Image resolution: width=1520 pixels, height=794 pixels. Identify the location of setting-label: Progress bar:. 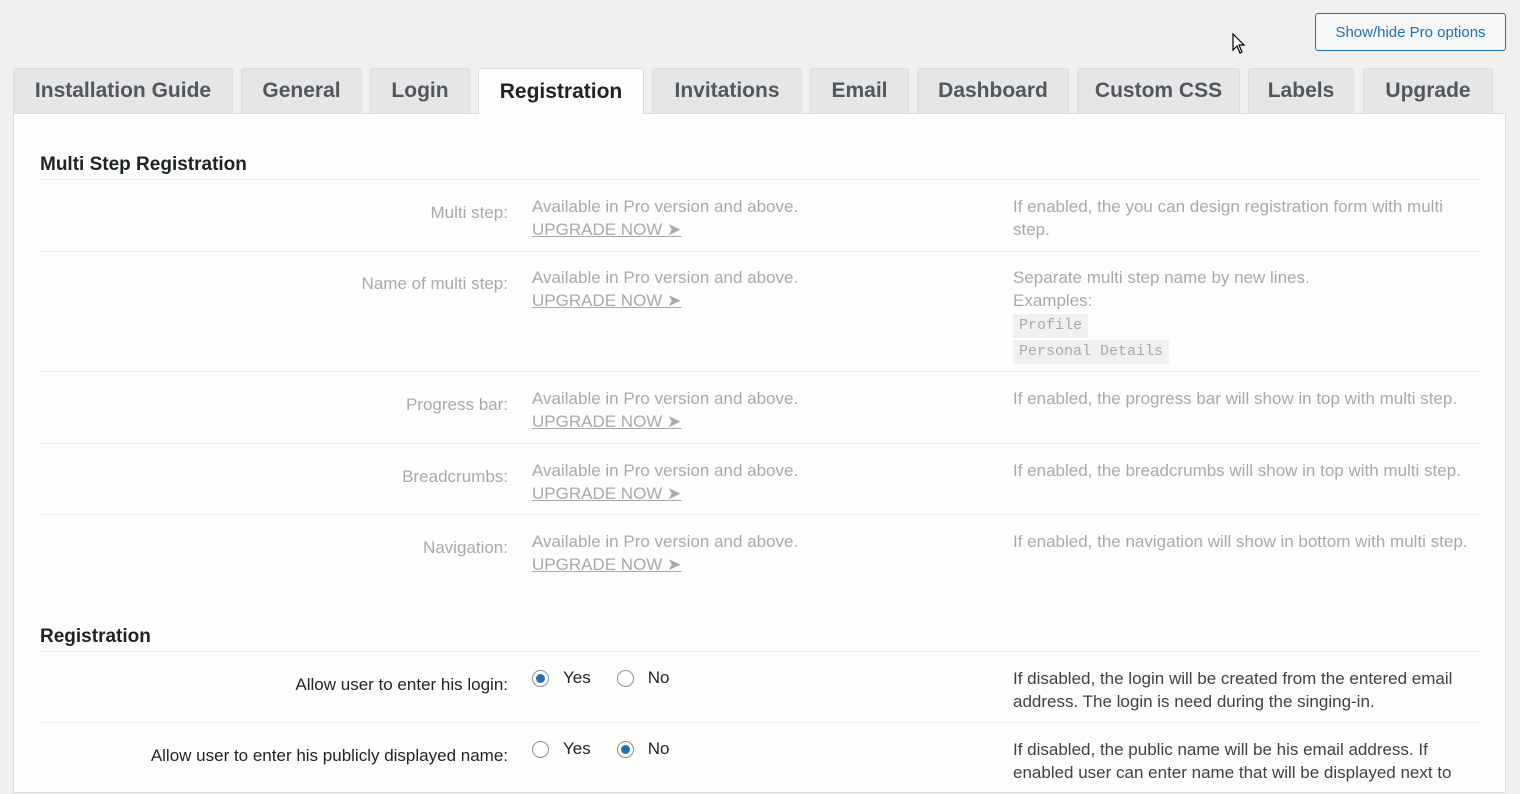
(456, 404).